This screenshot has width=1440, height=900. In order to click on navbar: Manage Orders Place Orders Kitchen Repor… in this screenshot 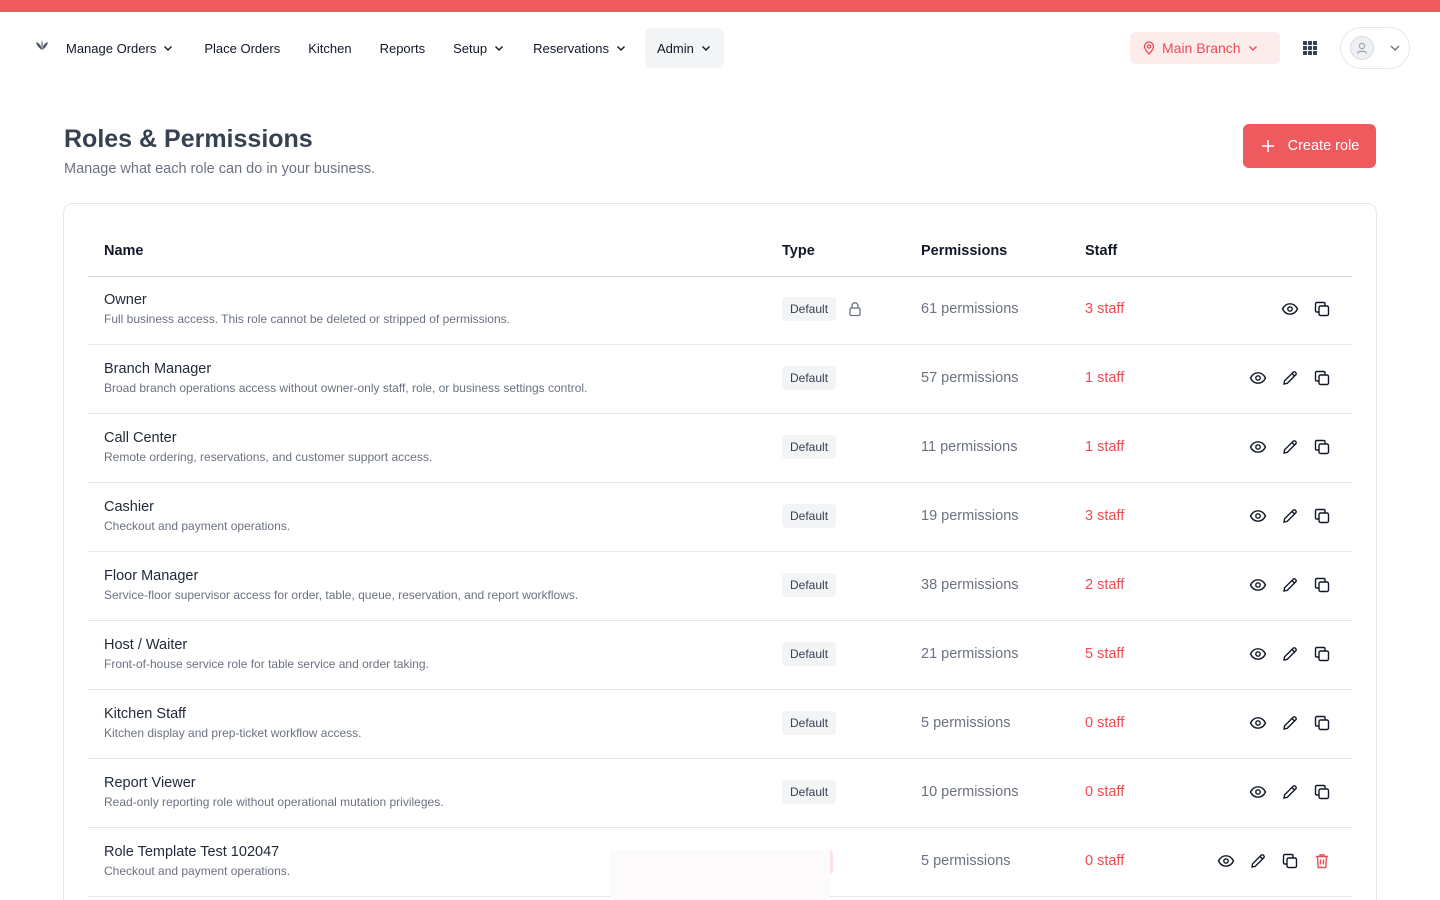, I will do `click(720, 48)`.